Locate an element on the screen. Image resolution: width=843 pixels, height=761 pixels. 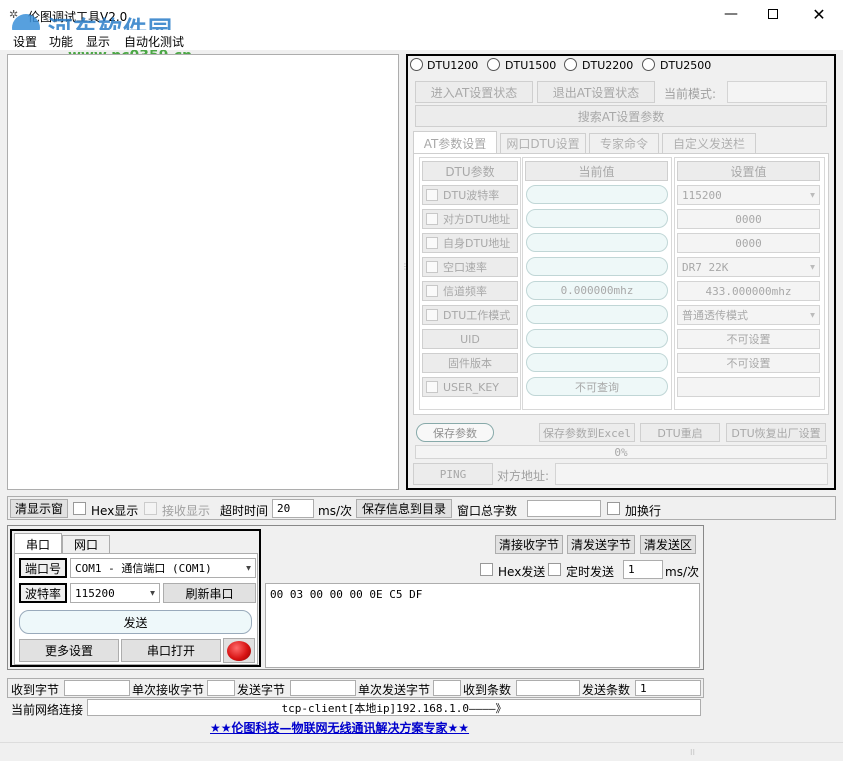
interval-unit: ms/次 is located at coordinates (682, 572).